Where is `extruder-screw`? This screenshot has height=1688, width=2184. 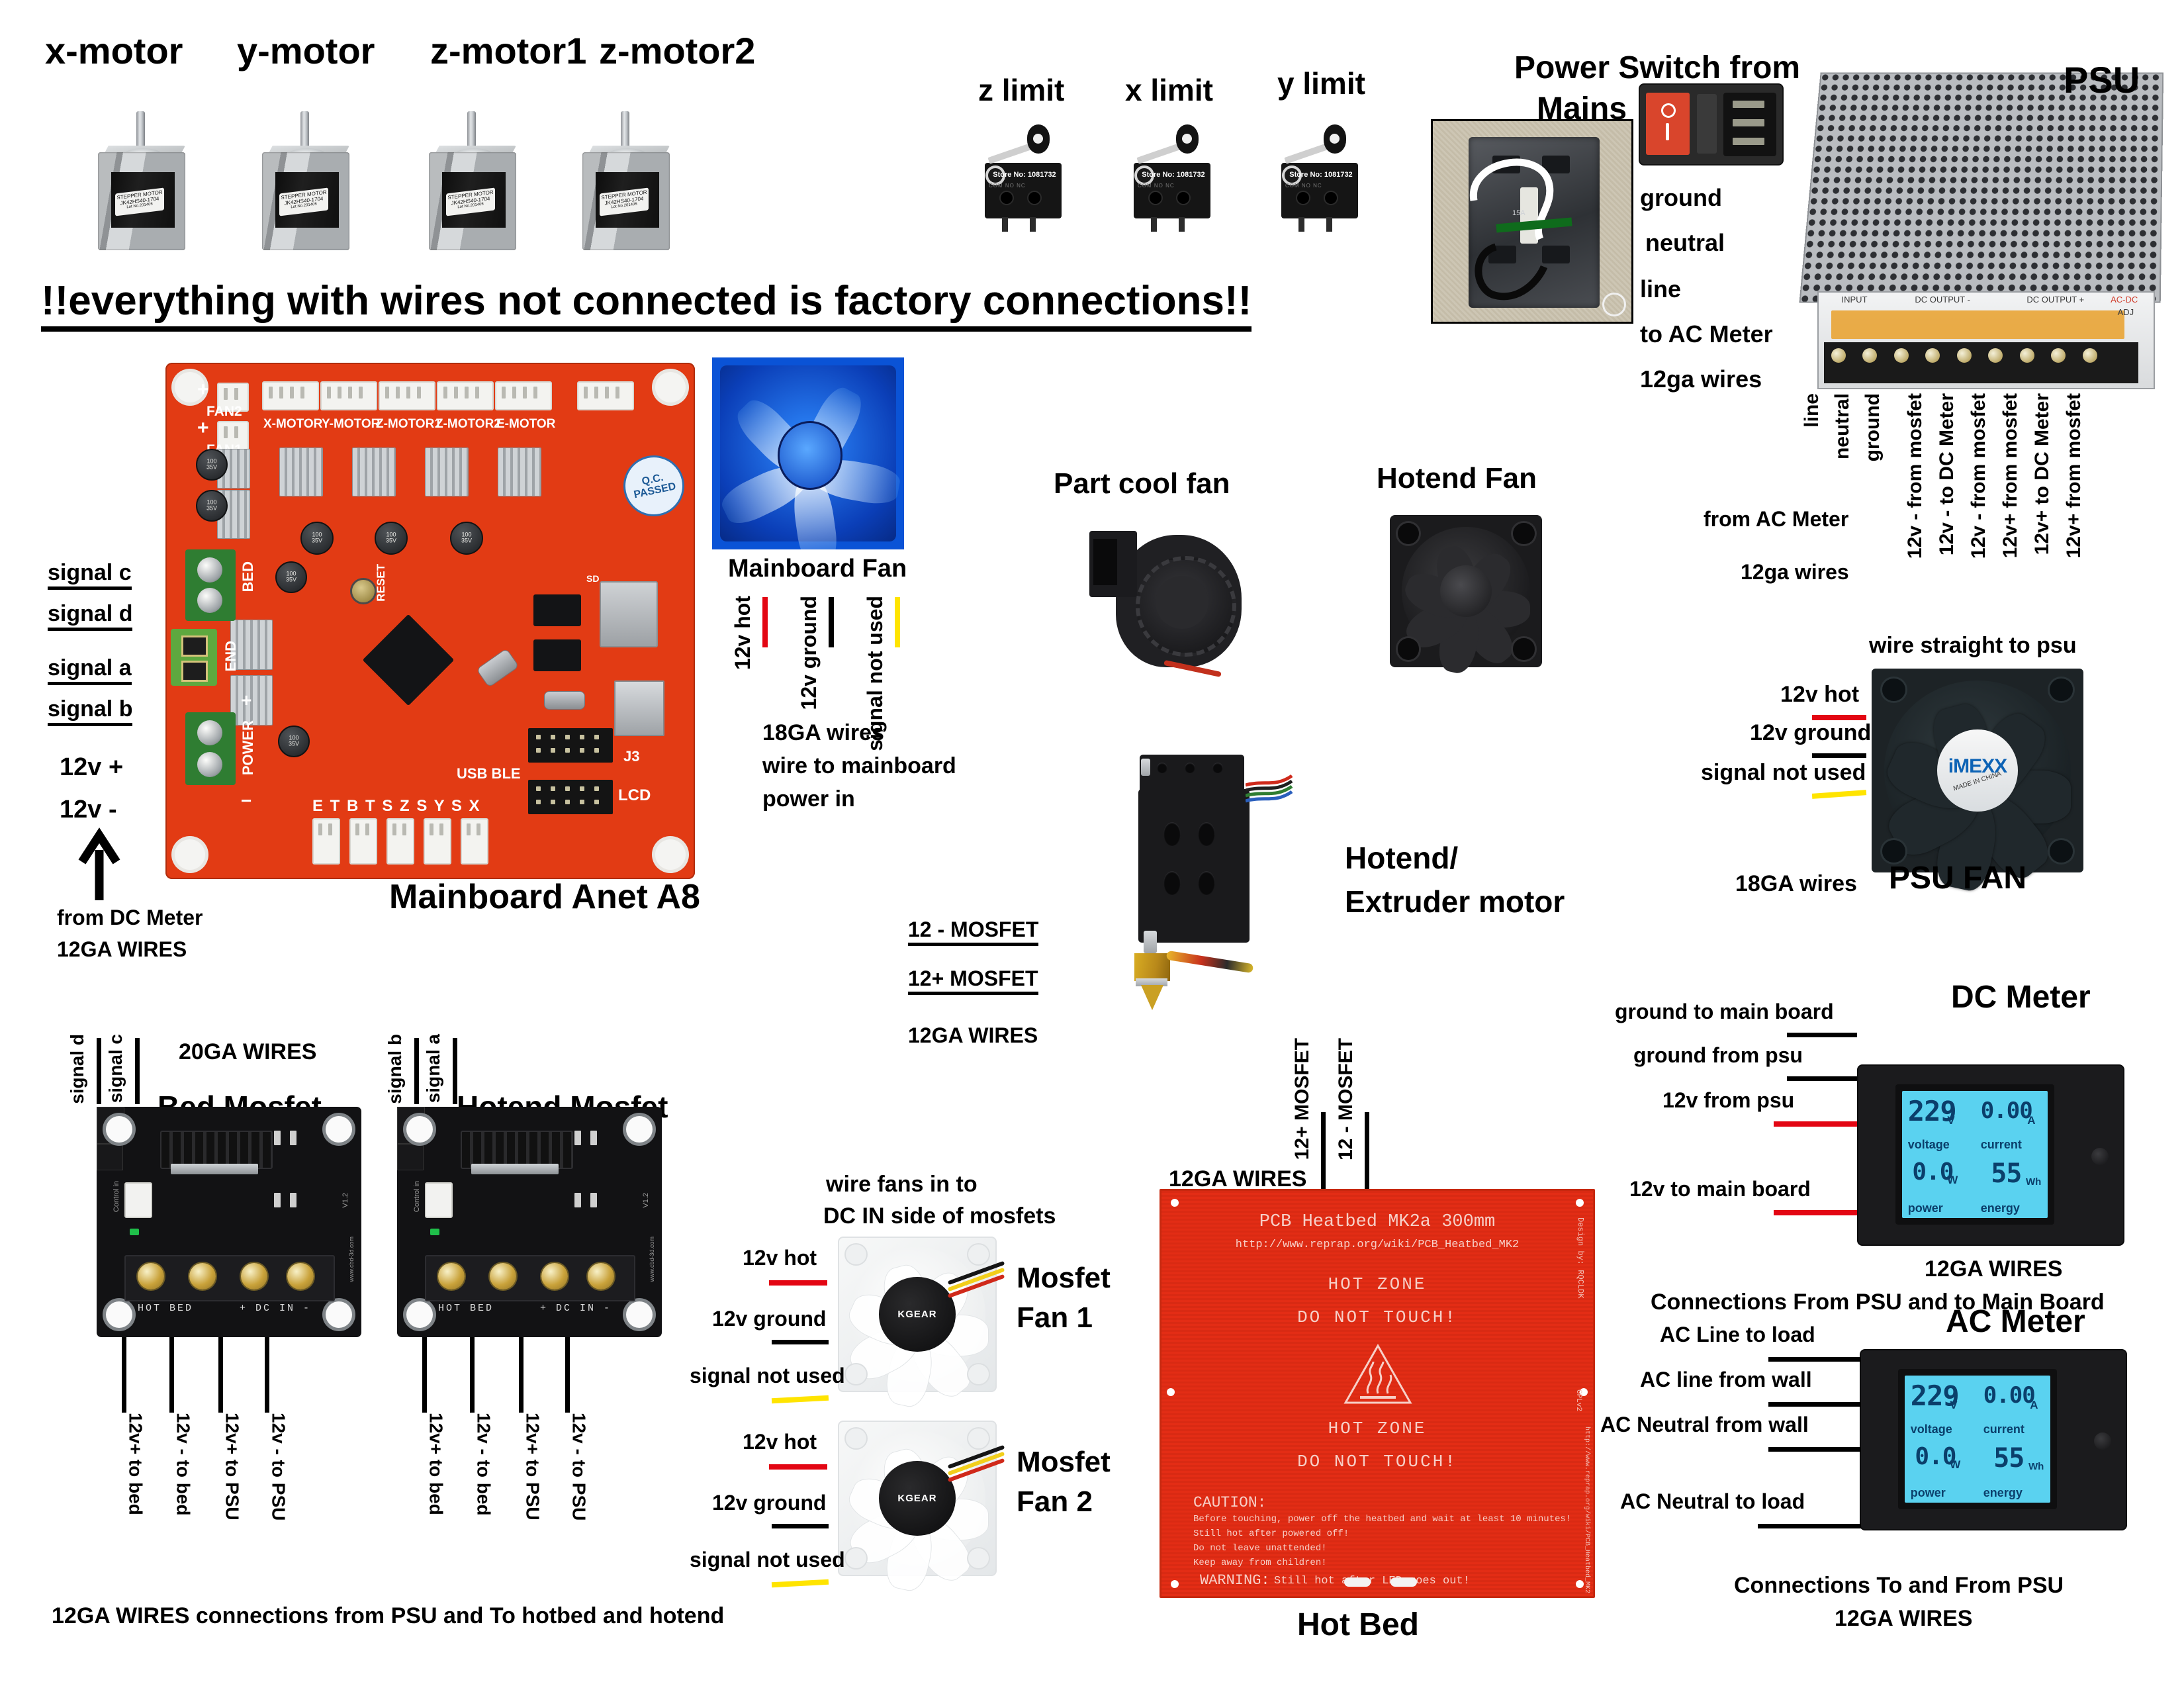
extruder-screw is located at coordinates (1145, 767).